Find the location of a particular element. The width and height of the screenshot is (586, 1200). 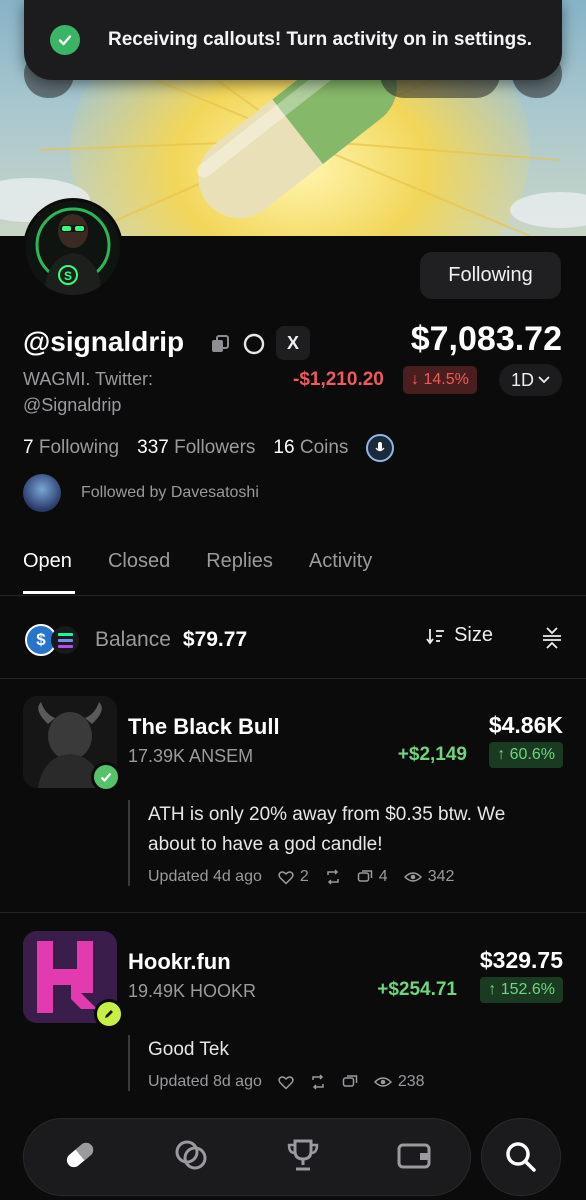

range-selector: 1D is located at coordinates (530, 380).